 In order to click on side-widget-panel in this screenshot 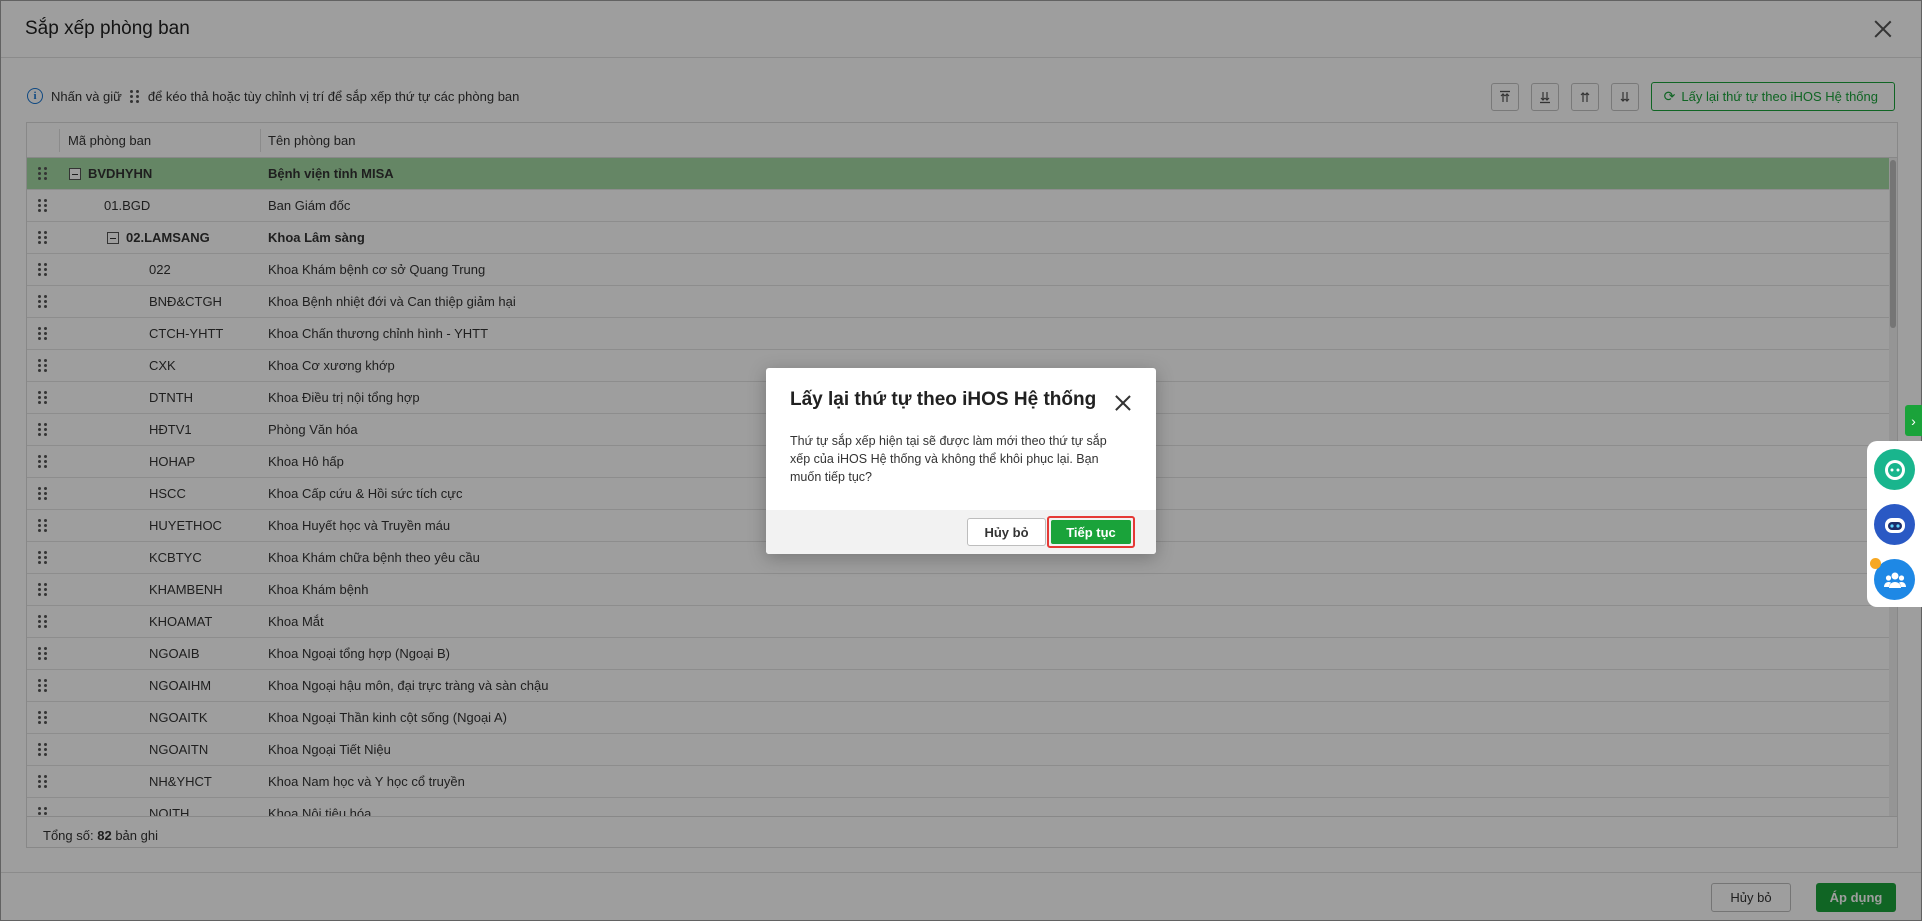, I will do `click(1894, 524)`.